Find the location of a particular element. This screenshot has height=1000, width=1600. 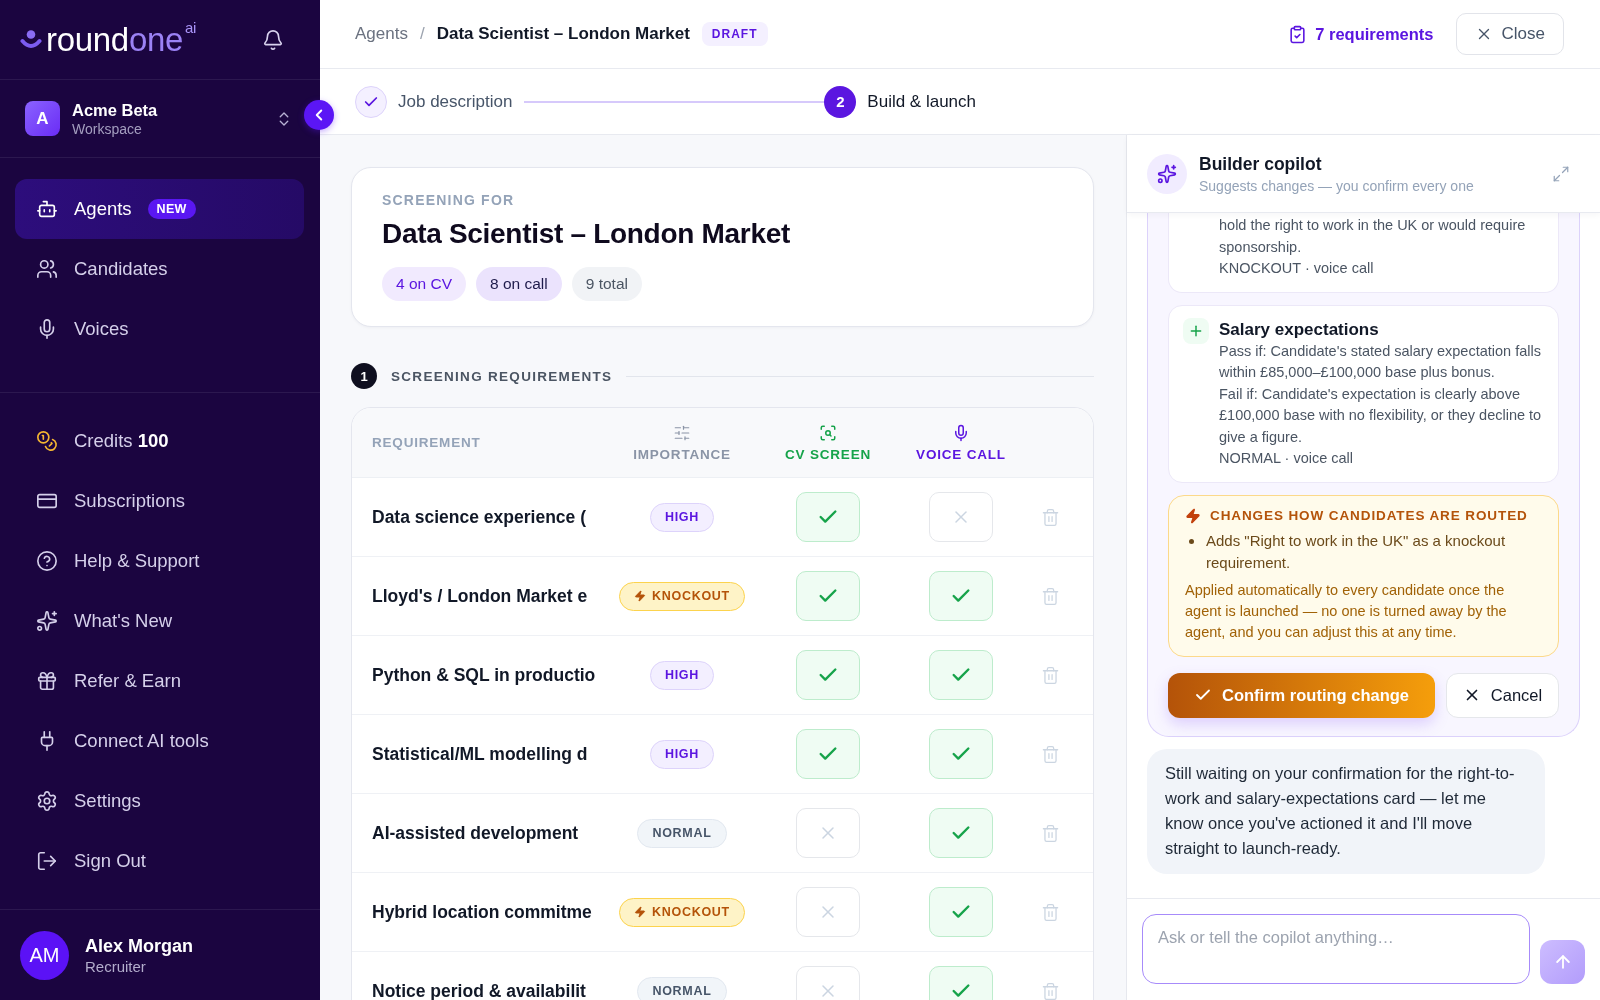

nav-item: Credits 100 is located at coordinates (159, 441).